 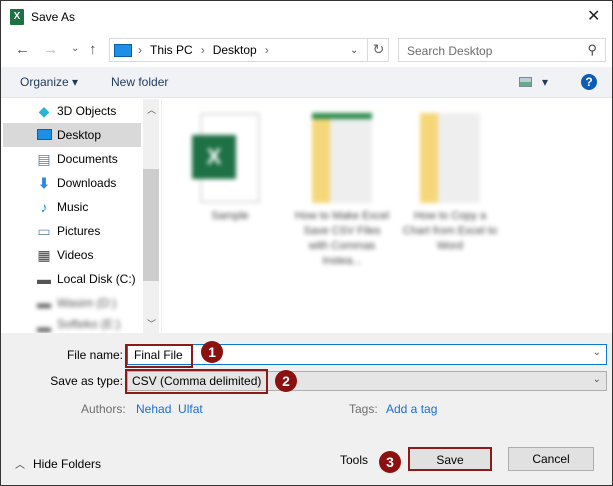 I want to click on sidebar-item-drive-e: ▬ Softeko (E:), so click(x=72, y=324).